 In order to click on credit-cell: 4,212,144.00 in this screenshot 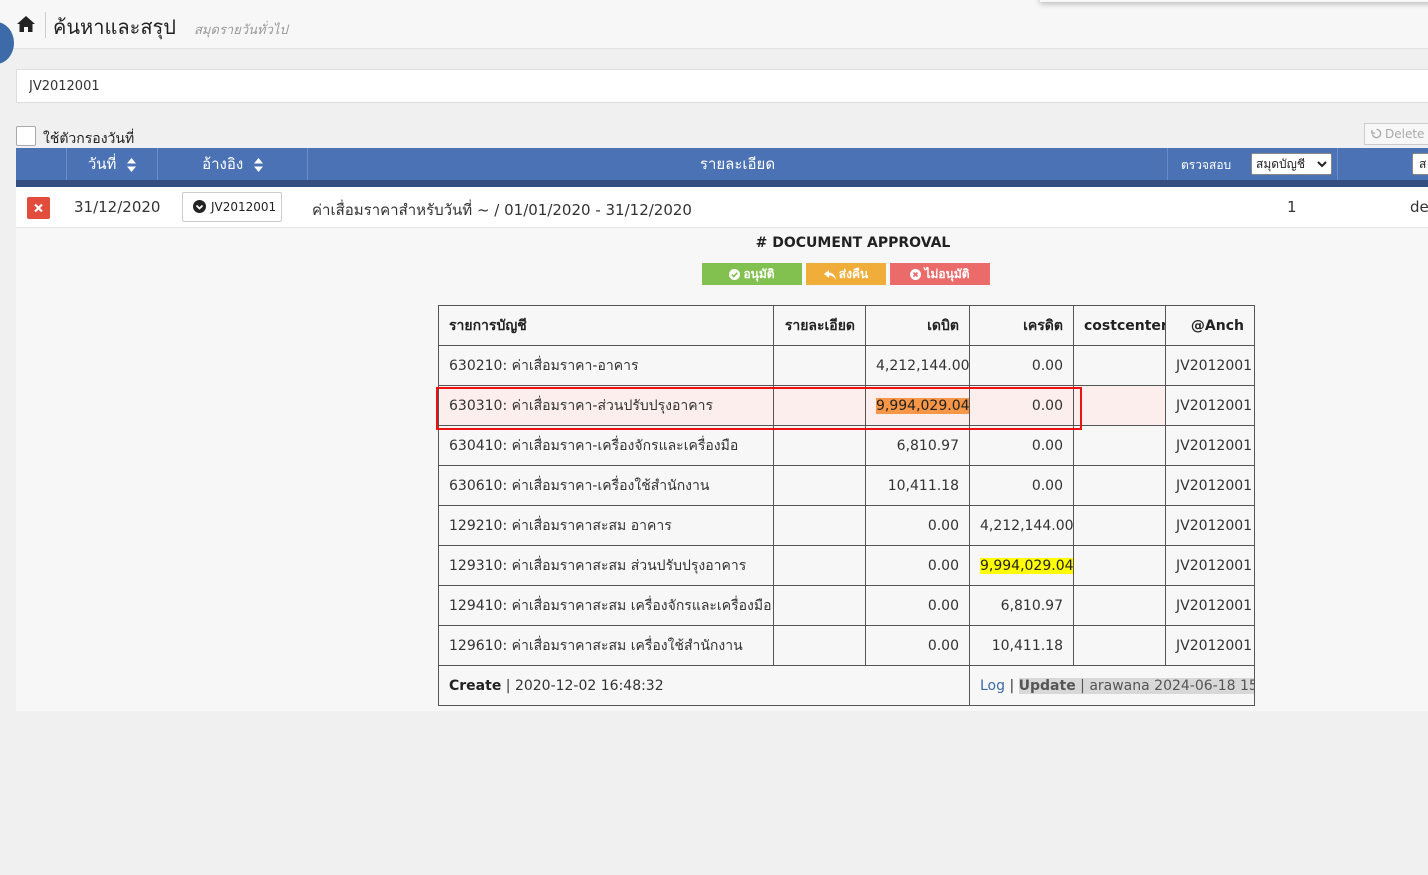, I will do `click(1021, 525)`.